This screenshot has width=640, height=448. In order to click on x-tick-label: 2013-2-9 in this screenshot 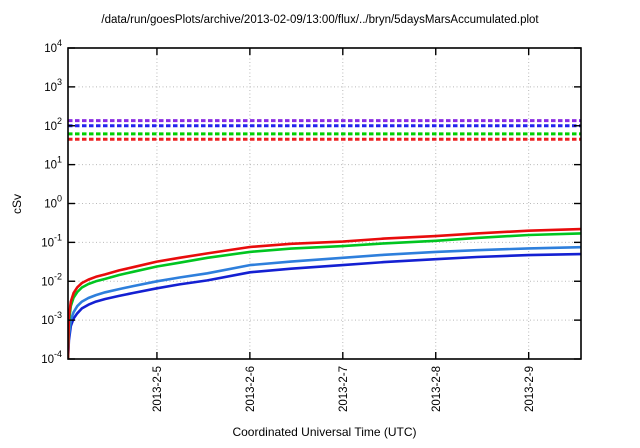, I will do `click(530, 389)`.